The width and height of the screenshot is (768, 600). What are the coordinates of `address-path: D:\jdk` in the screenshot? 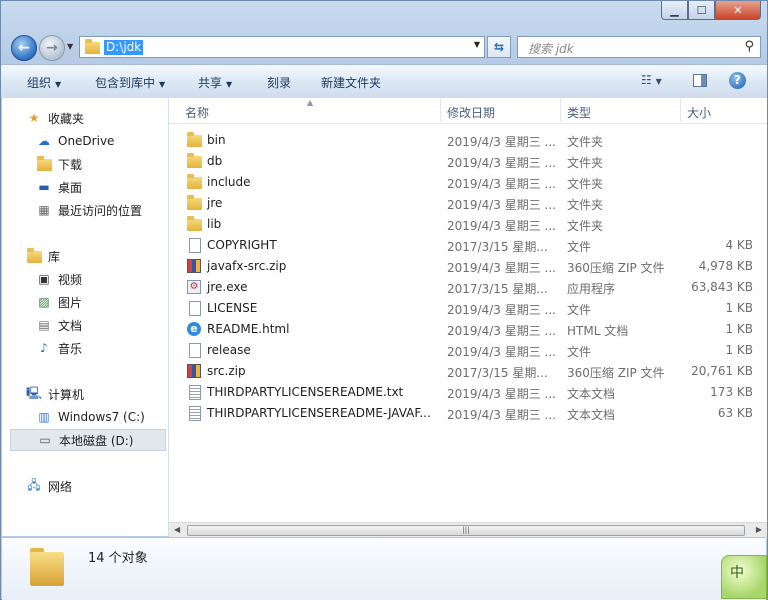 It's located at (124, 47).